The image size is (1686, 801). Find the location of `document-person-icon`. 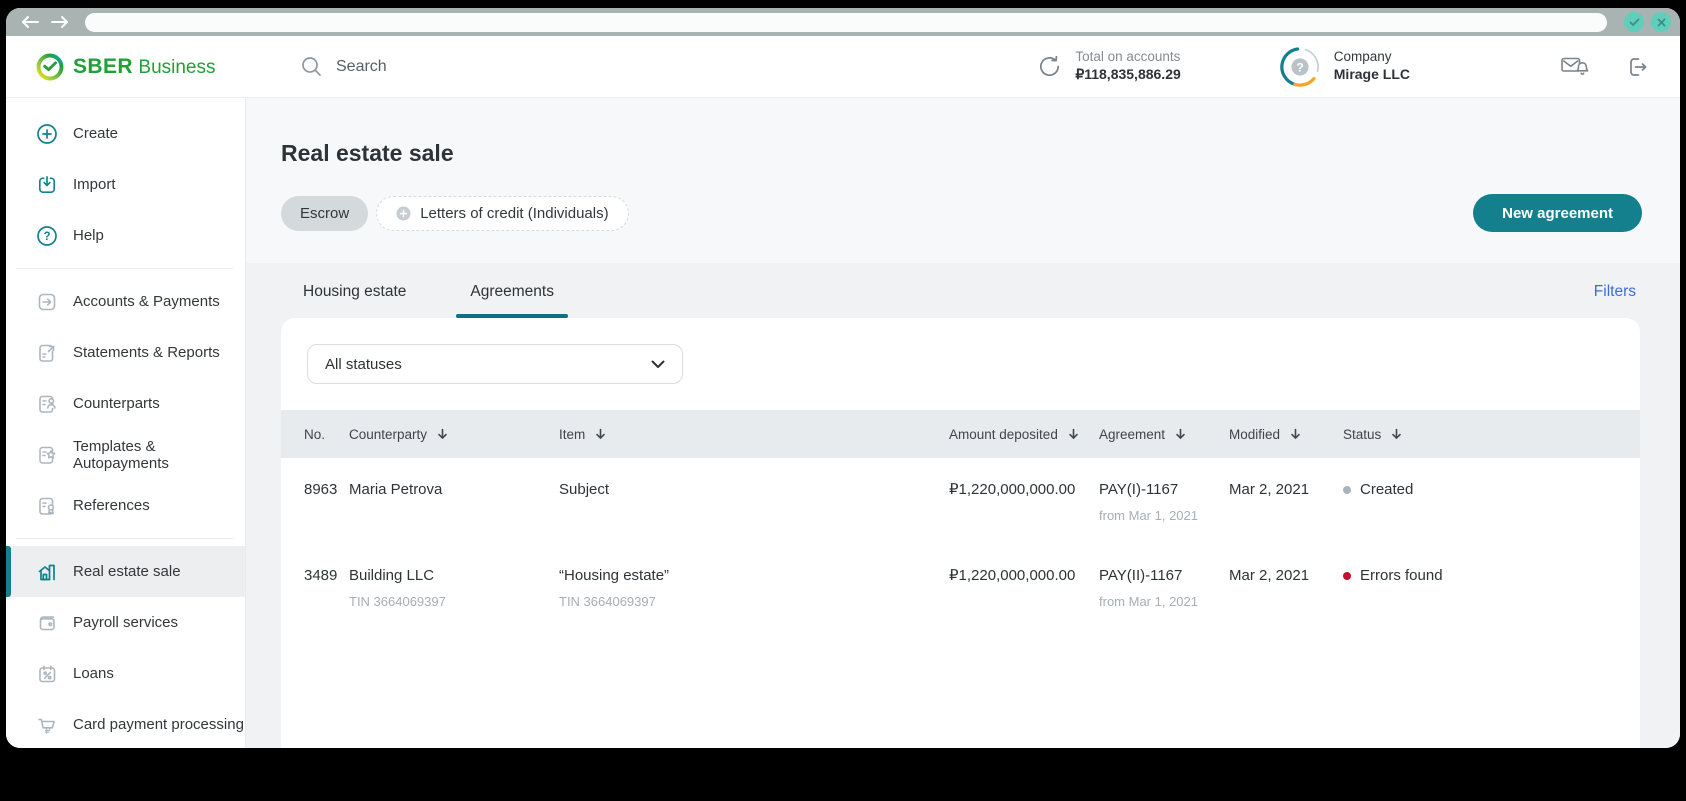

document-person-icon is located at coordinates (47, 404).